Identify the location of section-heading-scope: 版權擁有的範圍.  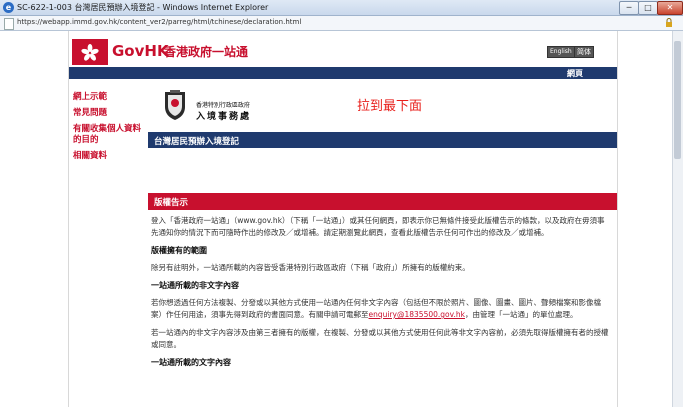
(179, 250).